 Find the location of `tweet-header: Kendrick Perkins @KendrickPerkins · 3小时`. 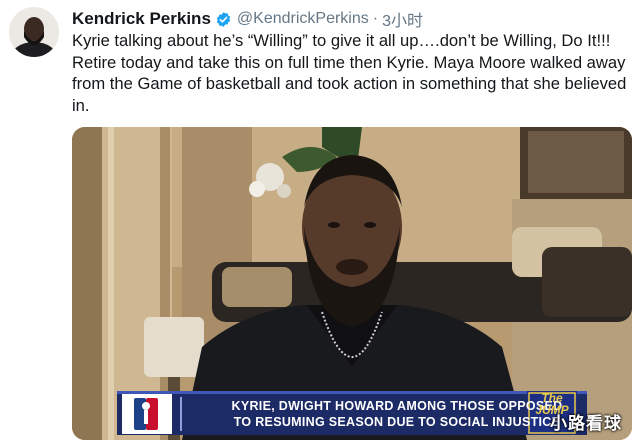

tweet-header: Kendrick Perkins @KendrickPerkins · 3小时 is located at coordinates (247, 19).